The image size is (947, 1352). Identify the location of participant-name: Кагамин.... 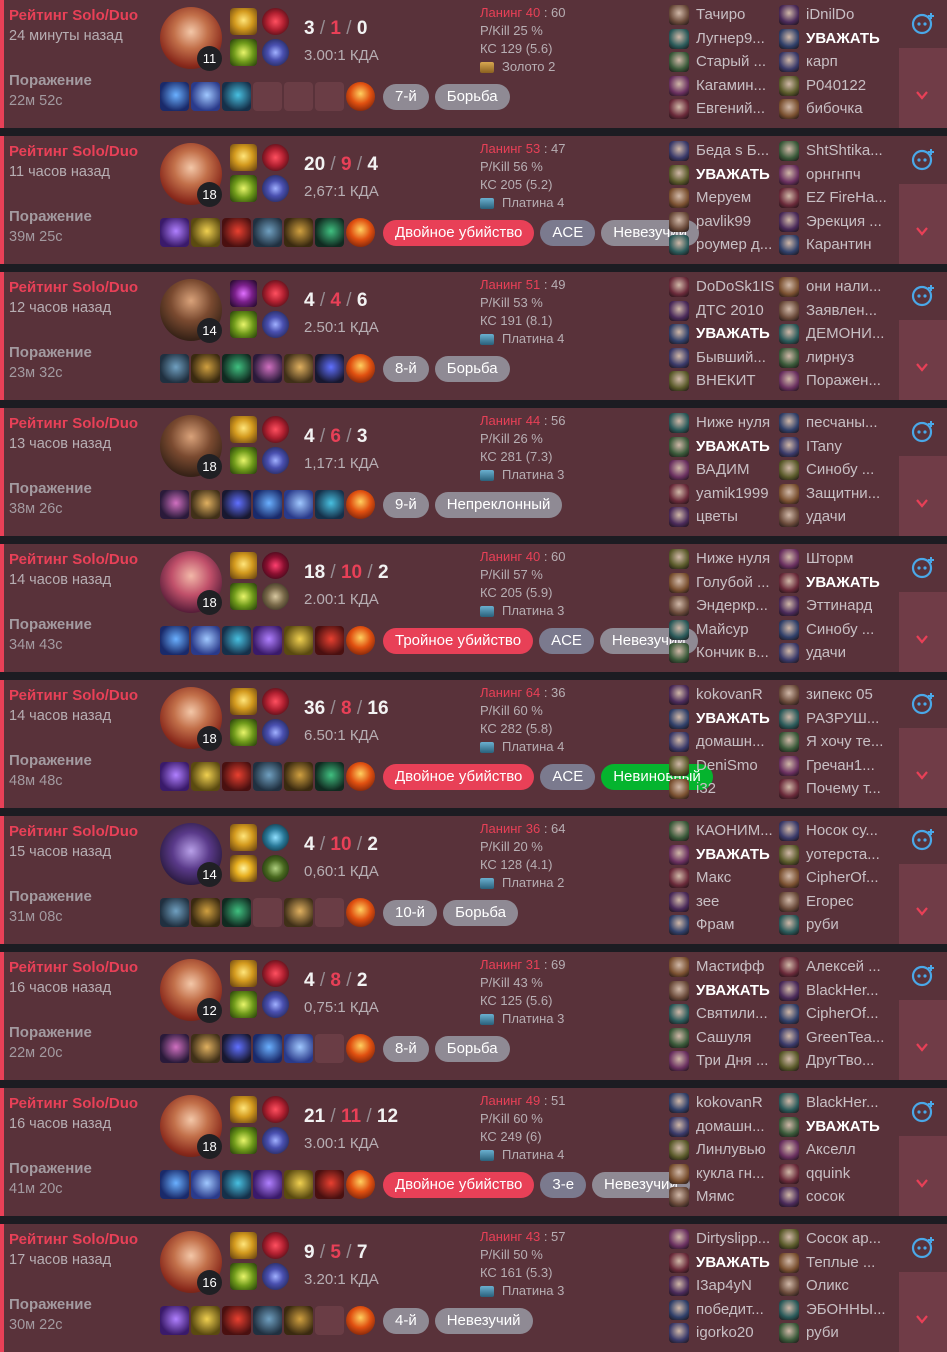
(737, 85).